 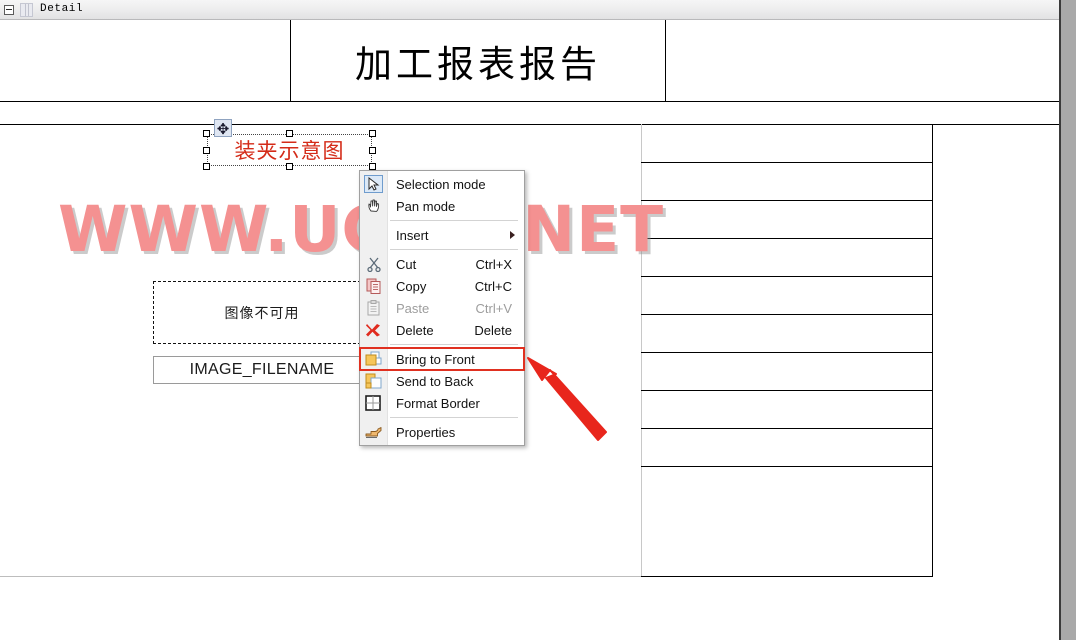 I want to click on menu-item-shortcut: Ctrl+C, so click(x=493, y=286).